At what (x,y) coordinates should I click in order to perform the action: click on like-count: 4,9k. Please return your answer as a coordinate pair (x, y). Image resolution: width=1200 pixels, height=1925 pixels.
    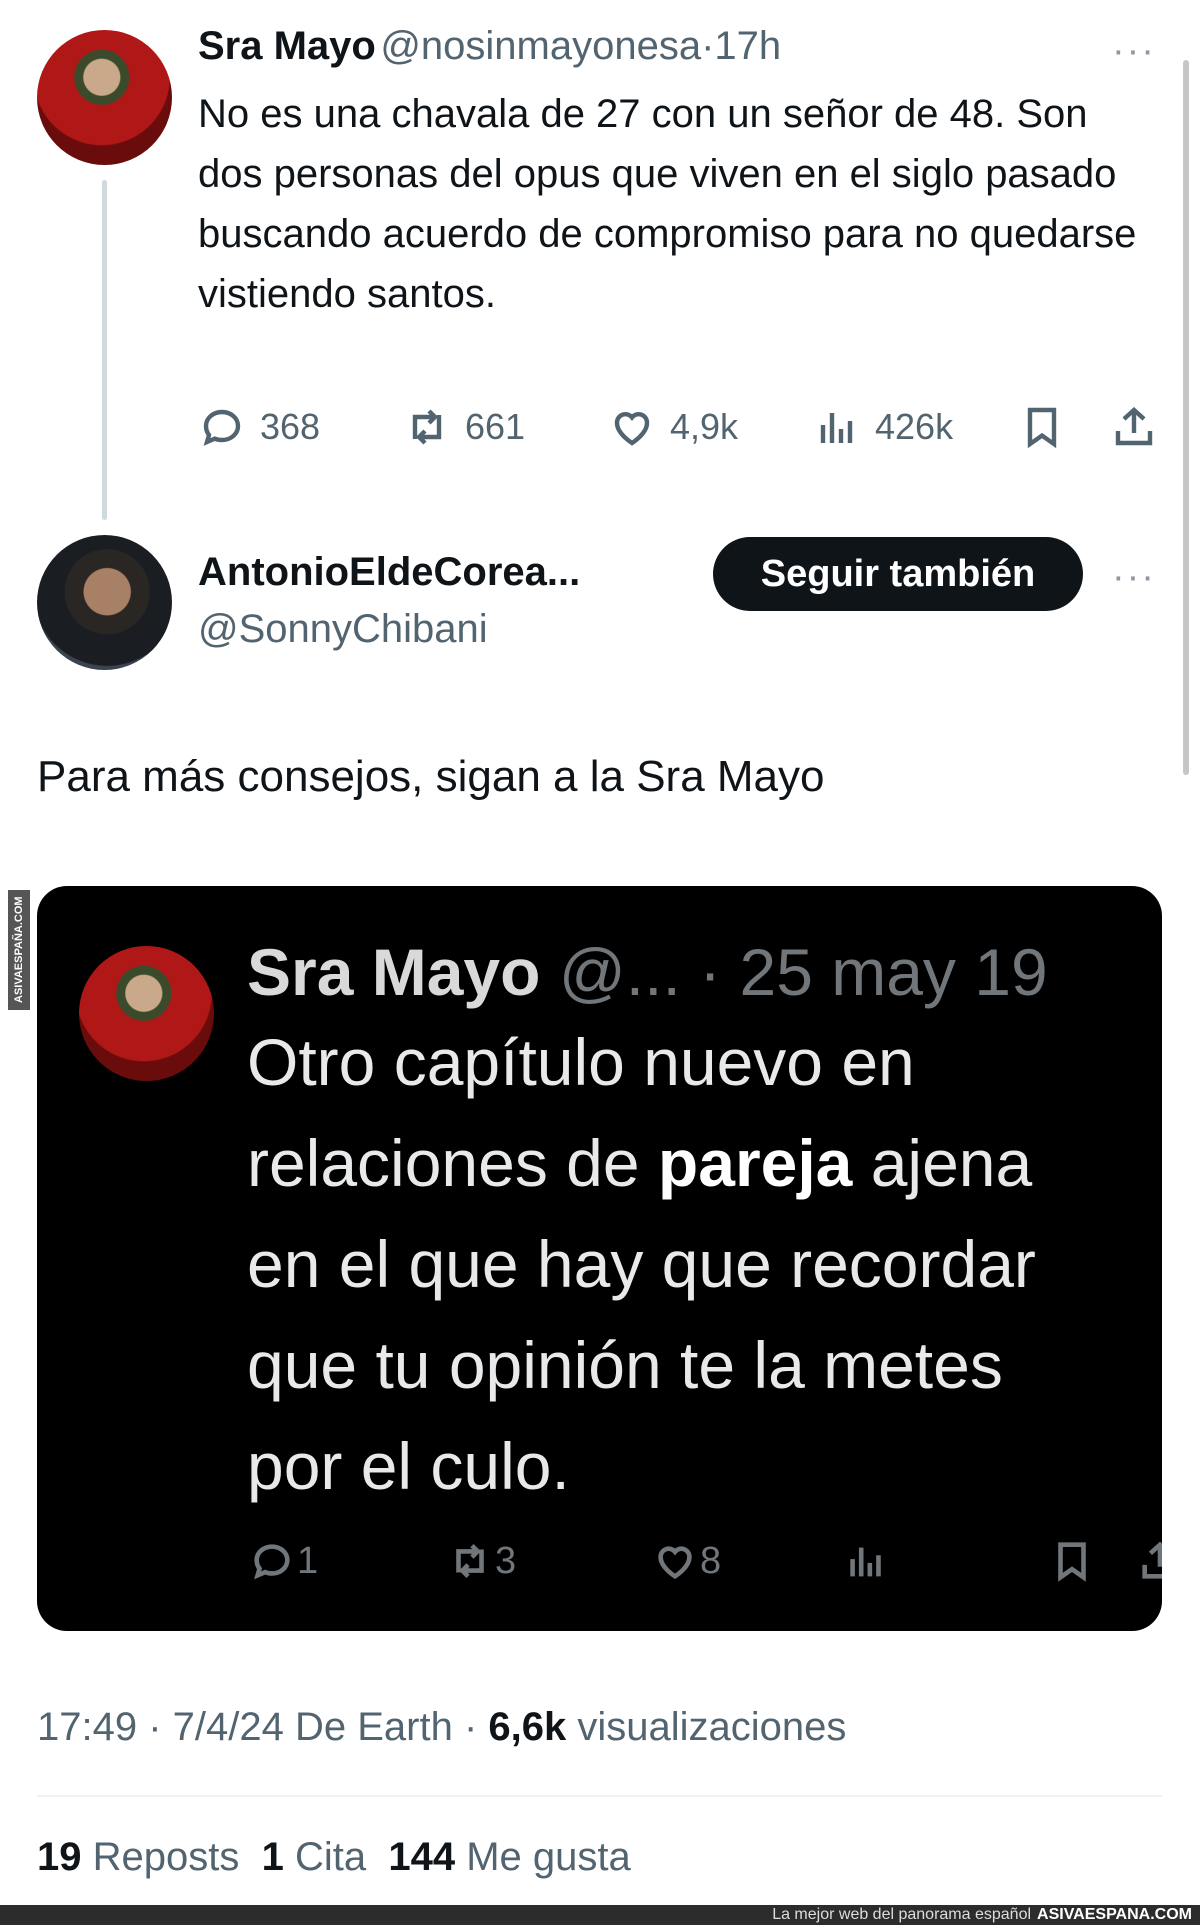
    Looking at the image, I should click on (704, 426).